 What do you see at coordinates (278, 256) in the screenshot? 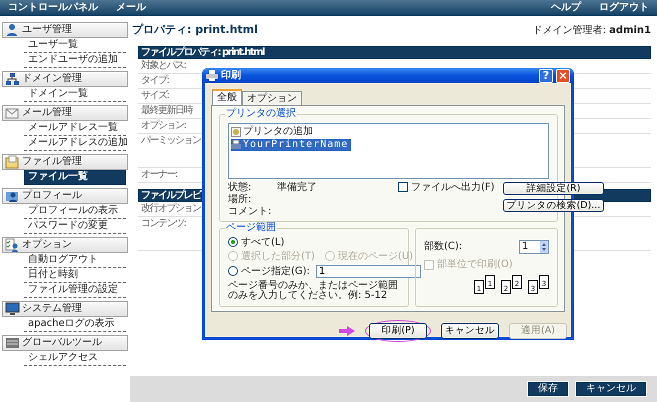
I see `radio-label: 選択した部分(T)` at bounding box center [278, 256].